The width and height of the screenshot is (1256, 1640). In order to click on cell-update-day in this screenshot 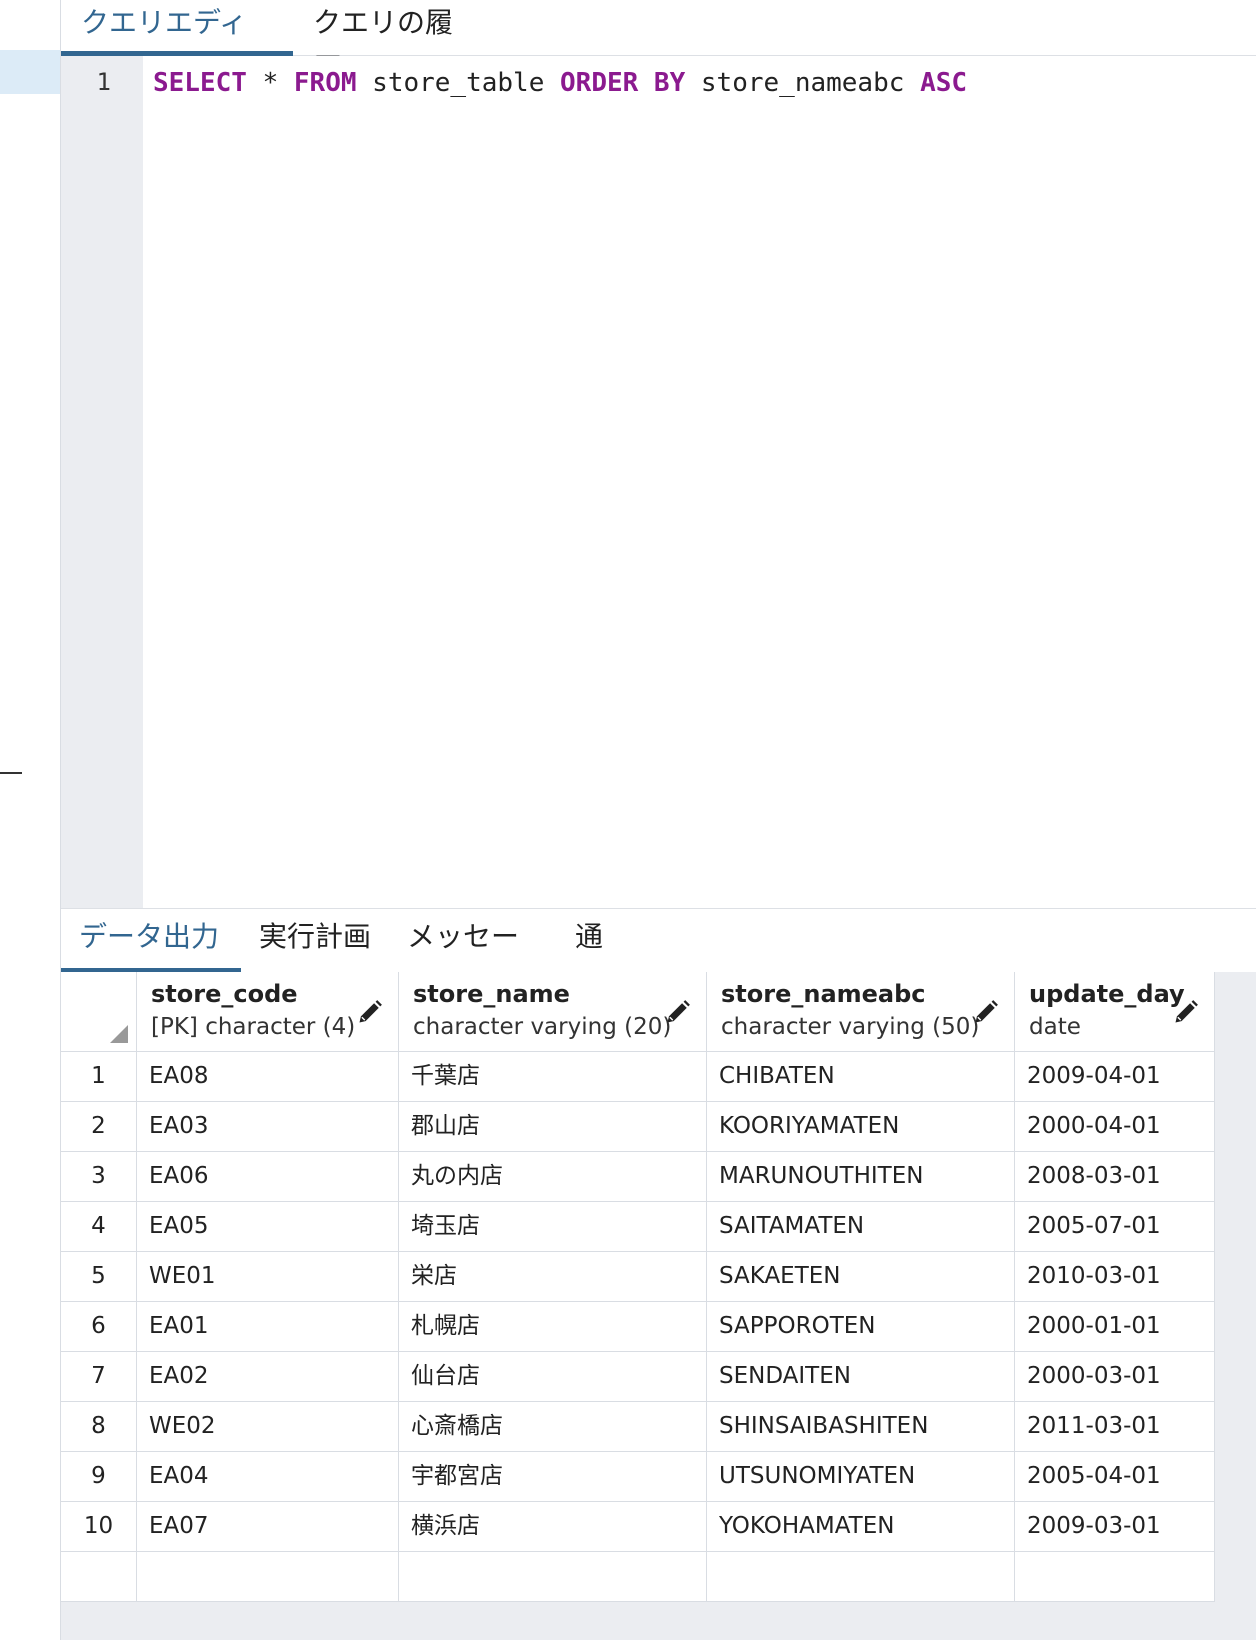, I will do `click(1115, 1577)`.